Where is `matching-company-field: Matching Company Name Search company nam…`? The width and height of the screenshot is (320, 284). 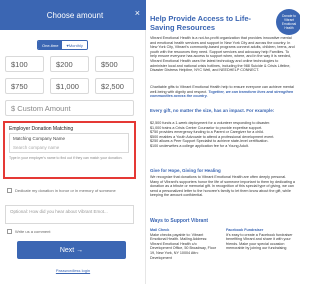
matching-company-field: Matching Company Name Search company nam… is located at coordinates (69, 143).